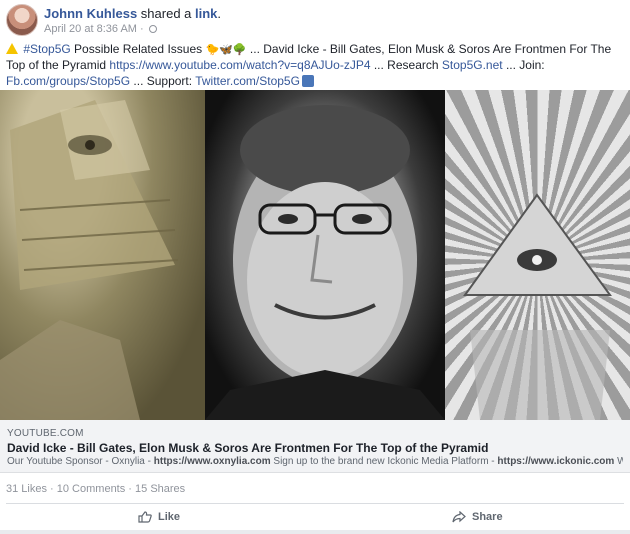 This screenshot has height=534, width=630. I want to click on shared-suffix: ., so click(219, 13).